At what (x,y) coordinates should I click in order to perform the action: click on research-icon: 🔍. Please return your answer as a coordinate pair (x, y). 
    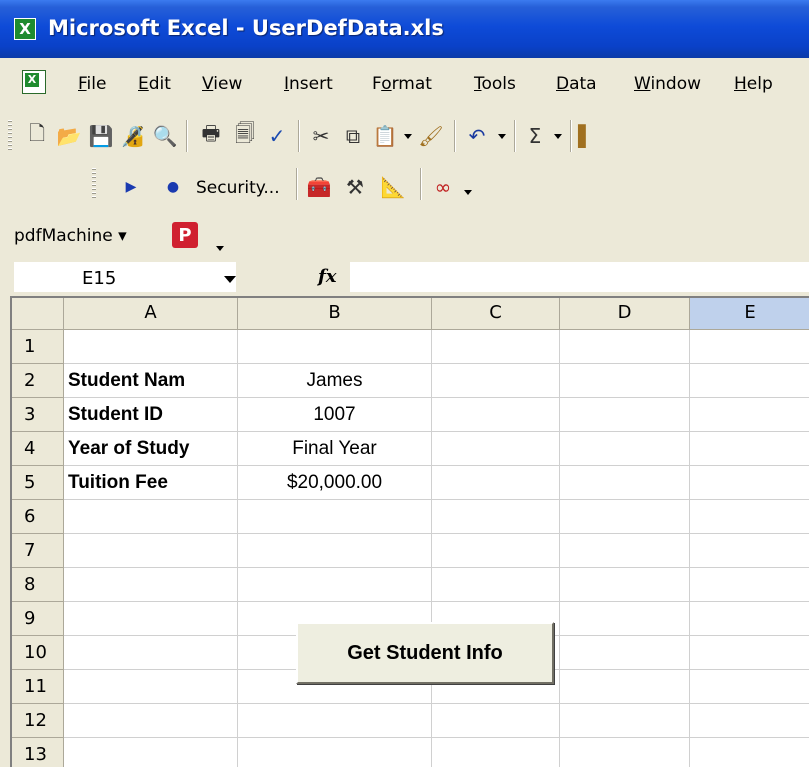
    Looking at the image, I should click on (165, 136).